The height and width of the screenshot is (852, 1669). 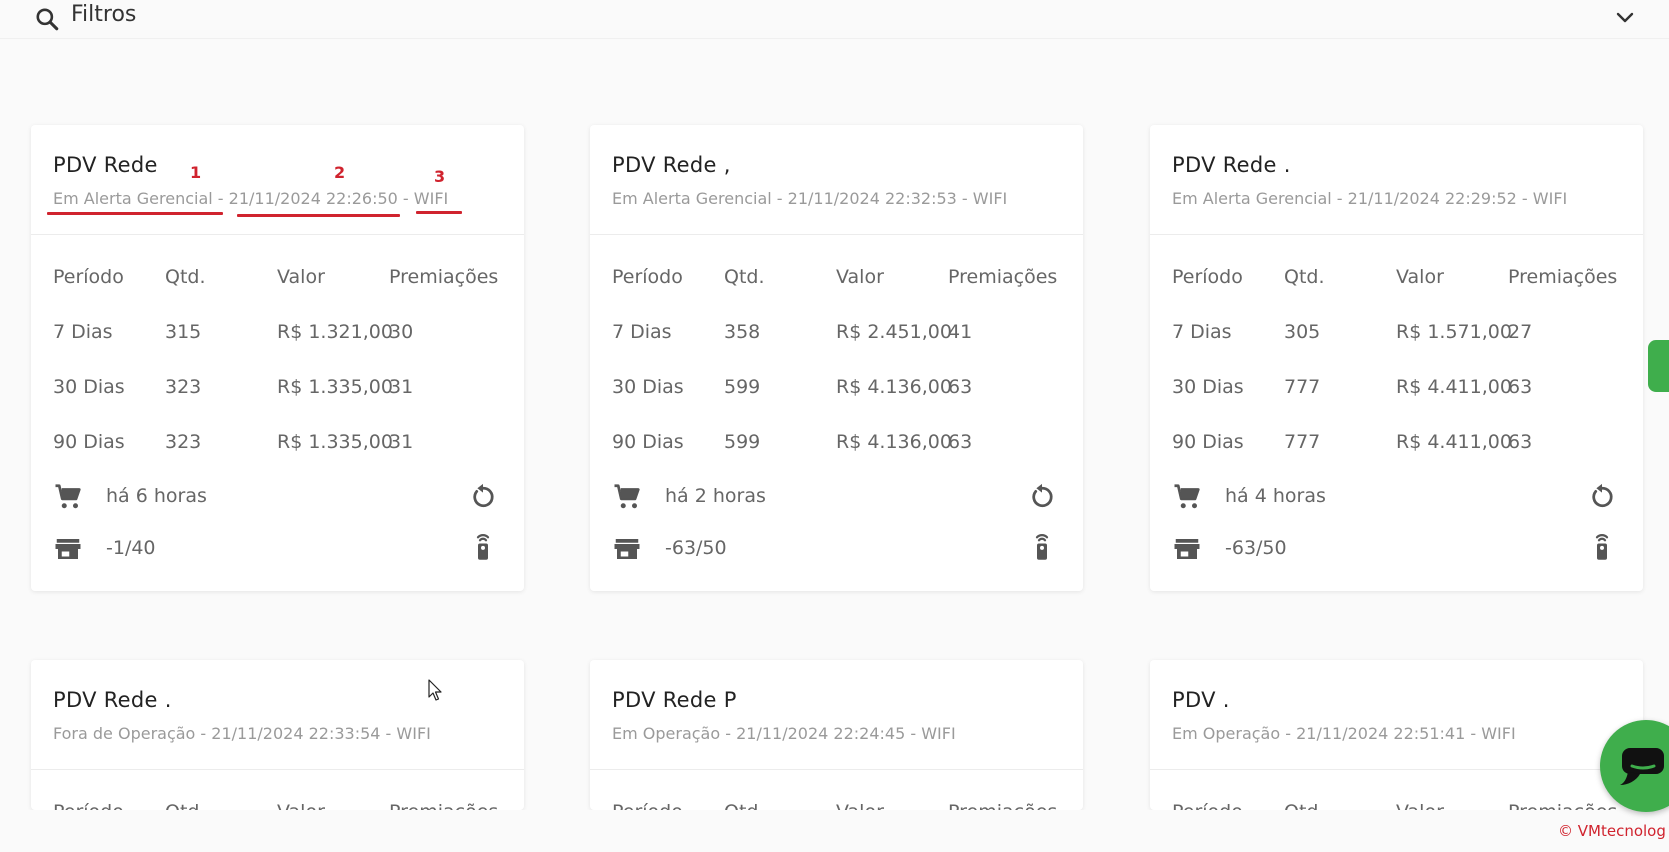 What do you see at coordinates (401, 442) in the screenshot?
I see `cell-premiacoes: 31` at bounding box center [401, 442].